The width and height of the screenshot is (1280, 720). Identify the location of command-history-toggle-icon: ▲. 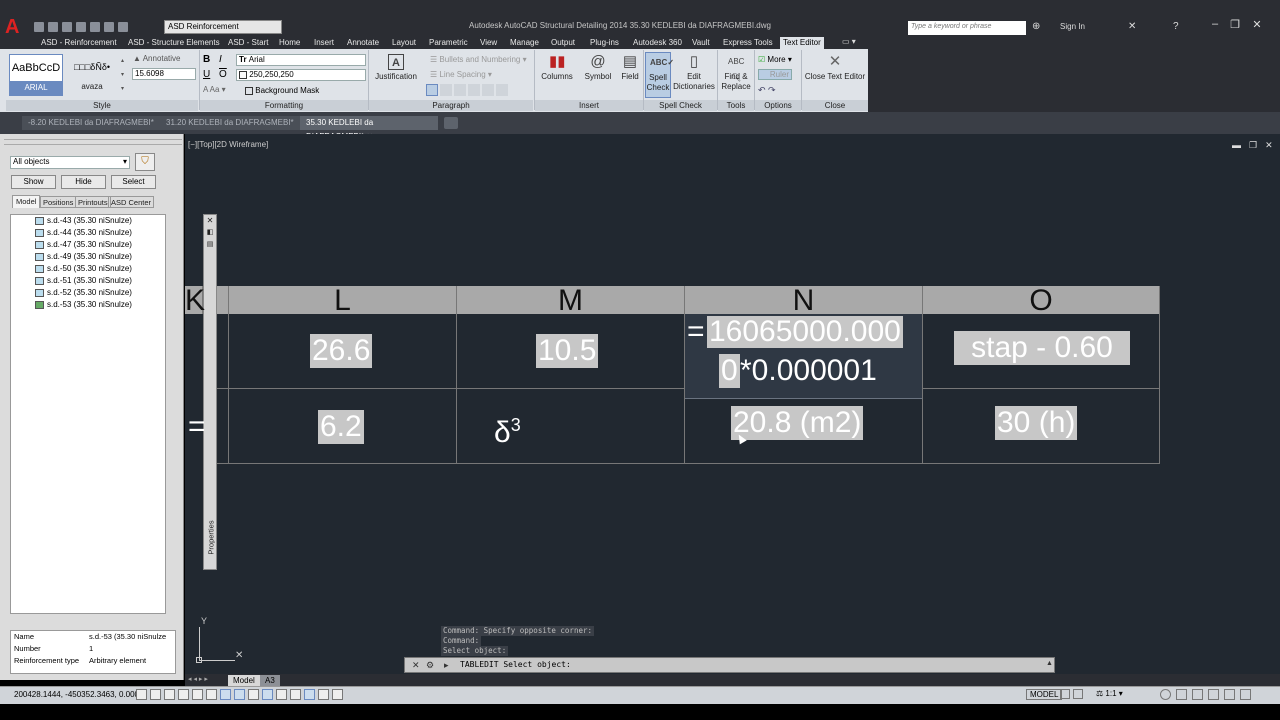
(1049, 663).